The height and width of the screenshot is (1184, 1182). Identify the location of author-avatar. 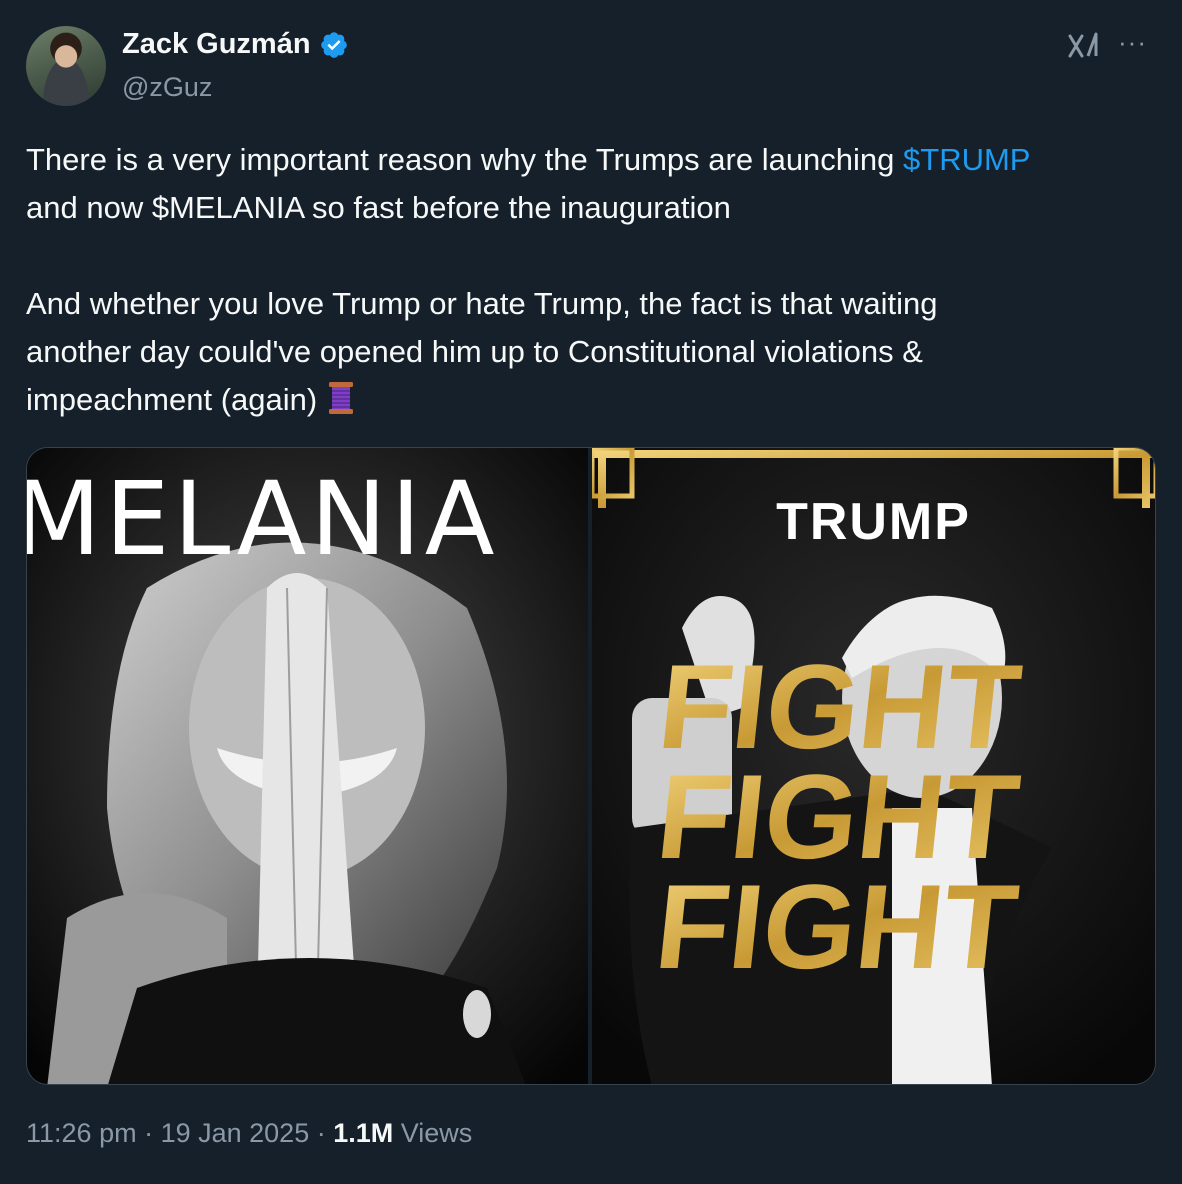
(66, 66).